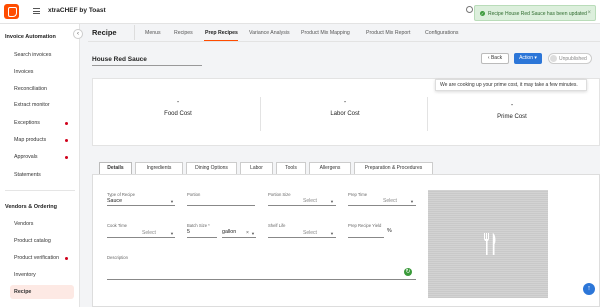 The image size is (600, 307). Describe the element at coordinates (36, 11) in the screenshot. I see `menu-icon` at that location.